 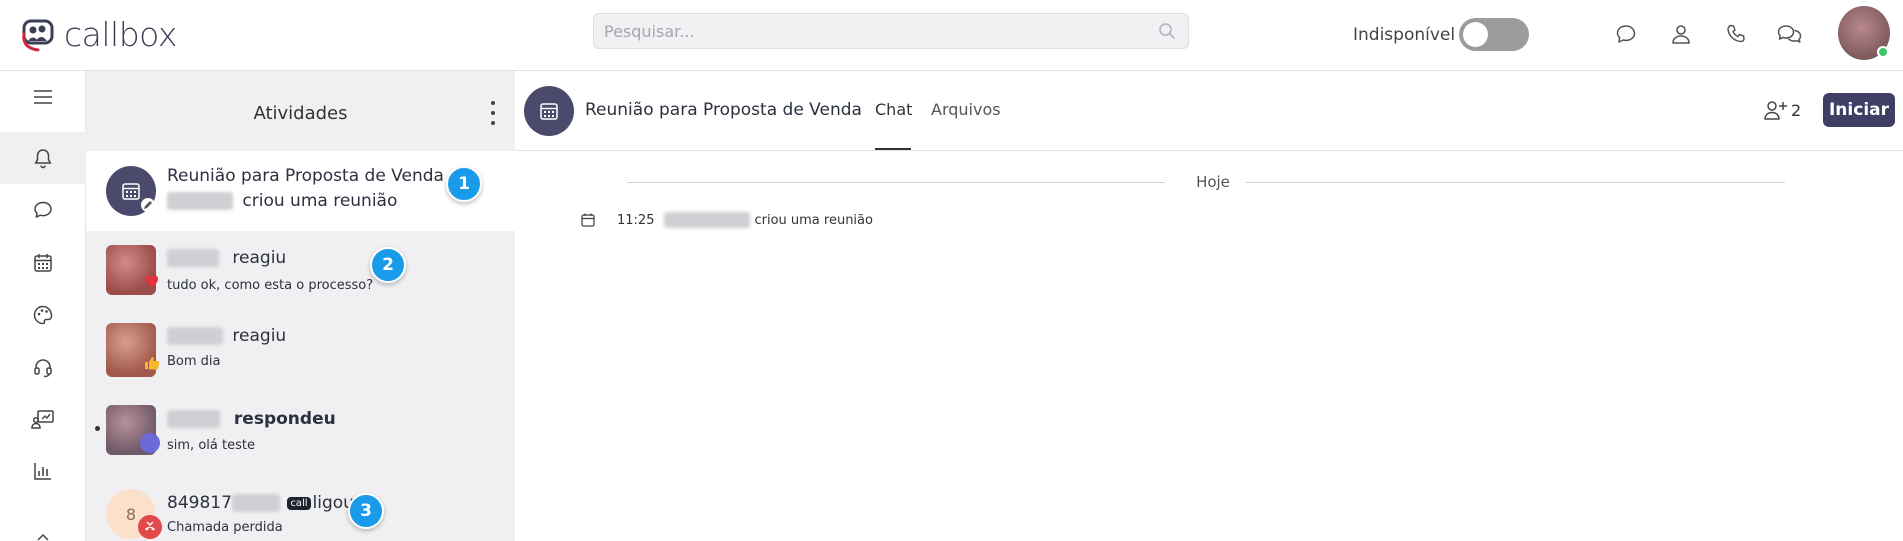 What do you see at coordinates (1475, 34) in the screenshot?
I see `toggle-knob` at bounding box center [1475, 34].